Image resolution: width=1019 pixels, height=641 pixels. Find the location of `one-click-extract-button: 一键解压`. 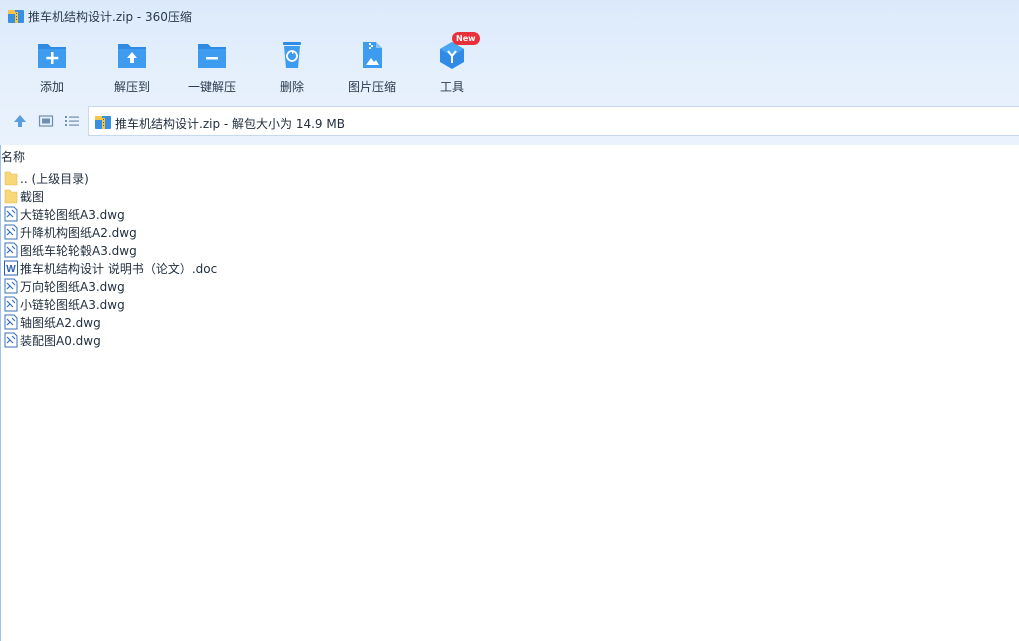

one-click-extract-button: 一键解压 is located at coordinates (212, 67).